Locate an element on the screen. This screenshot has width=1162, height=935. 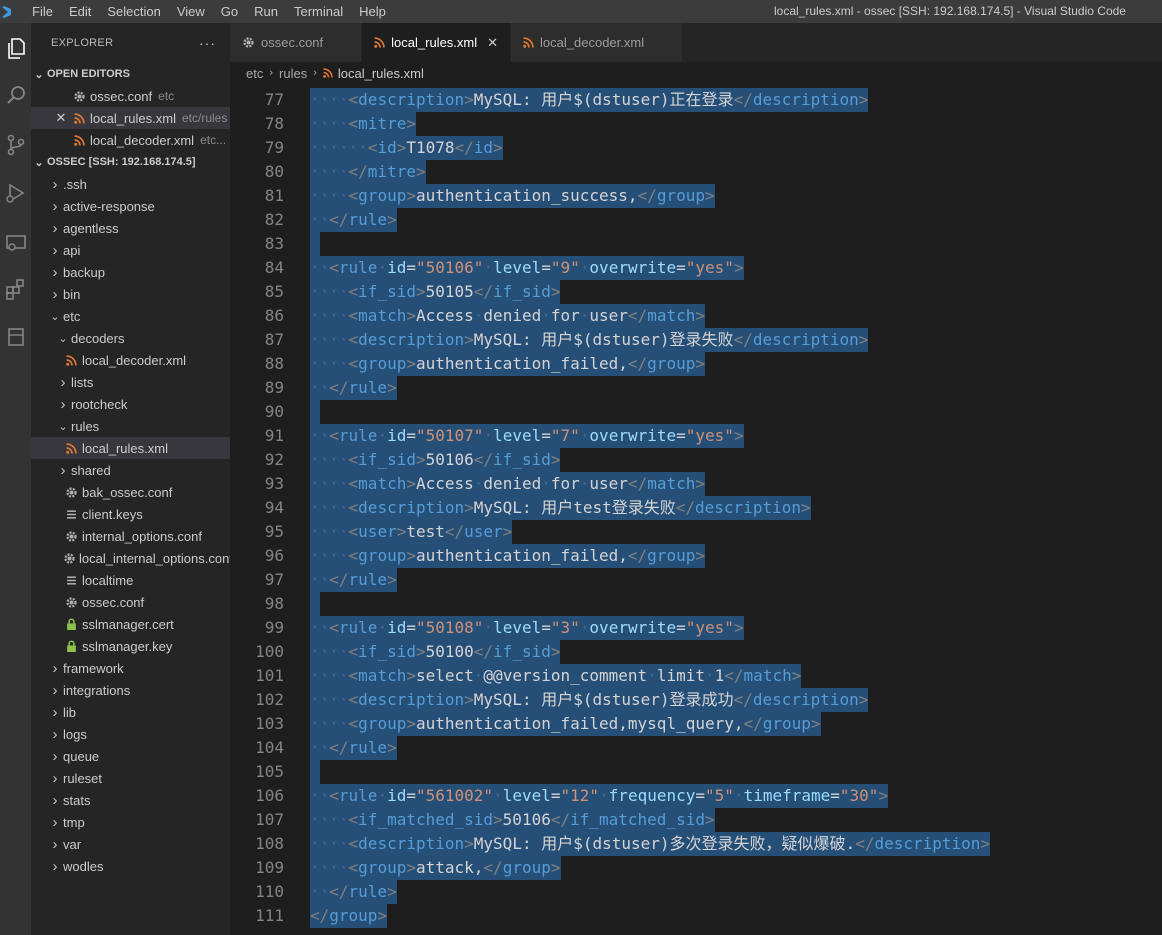
folder-item: › .ssh is located at coordinates (130, 184).